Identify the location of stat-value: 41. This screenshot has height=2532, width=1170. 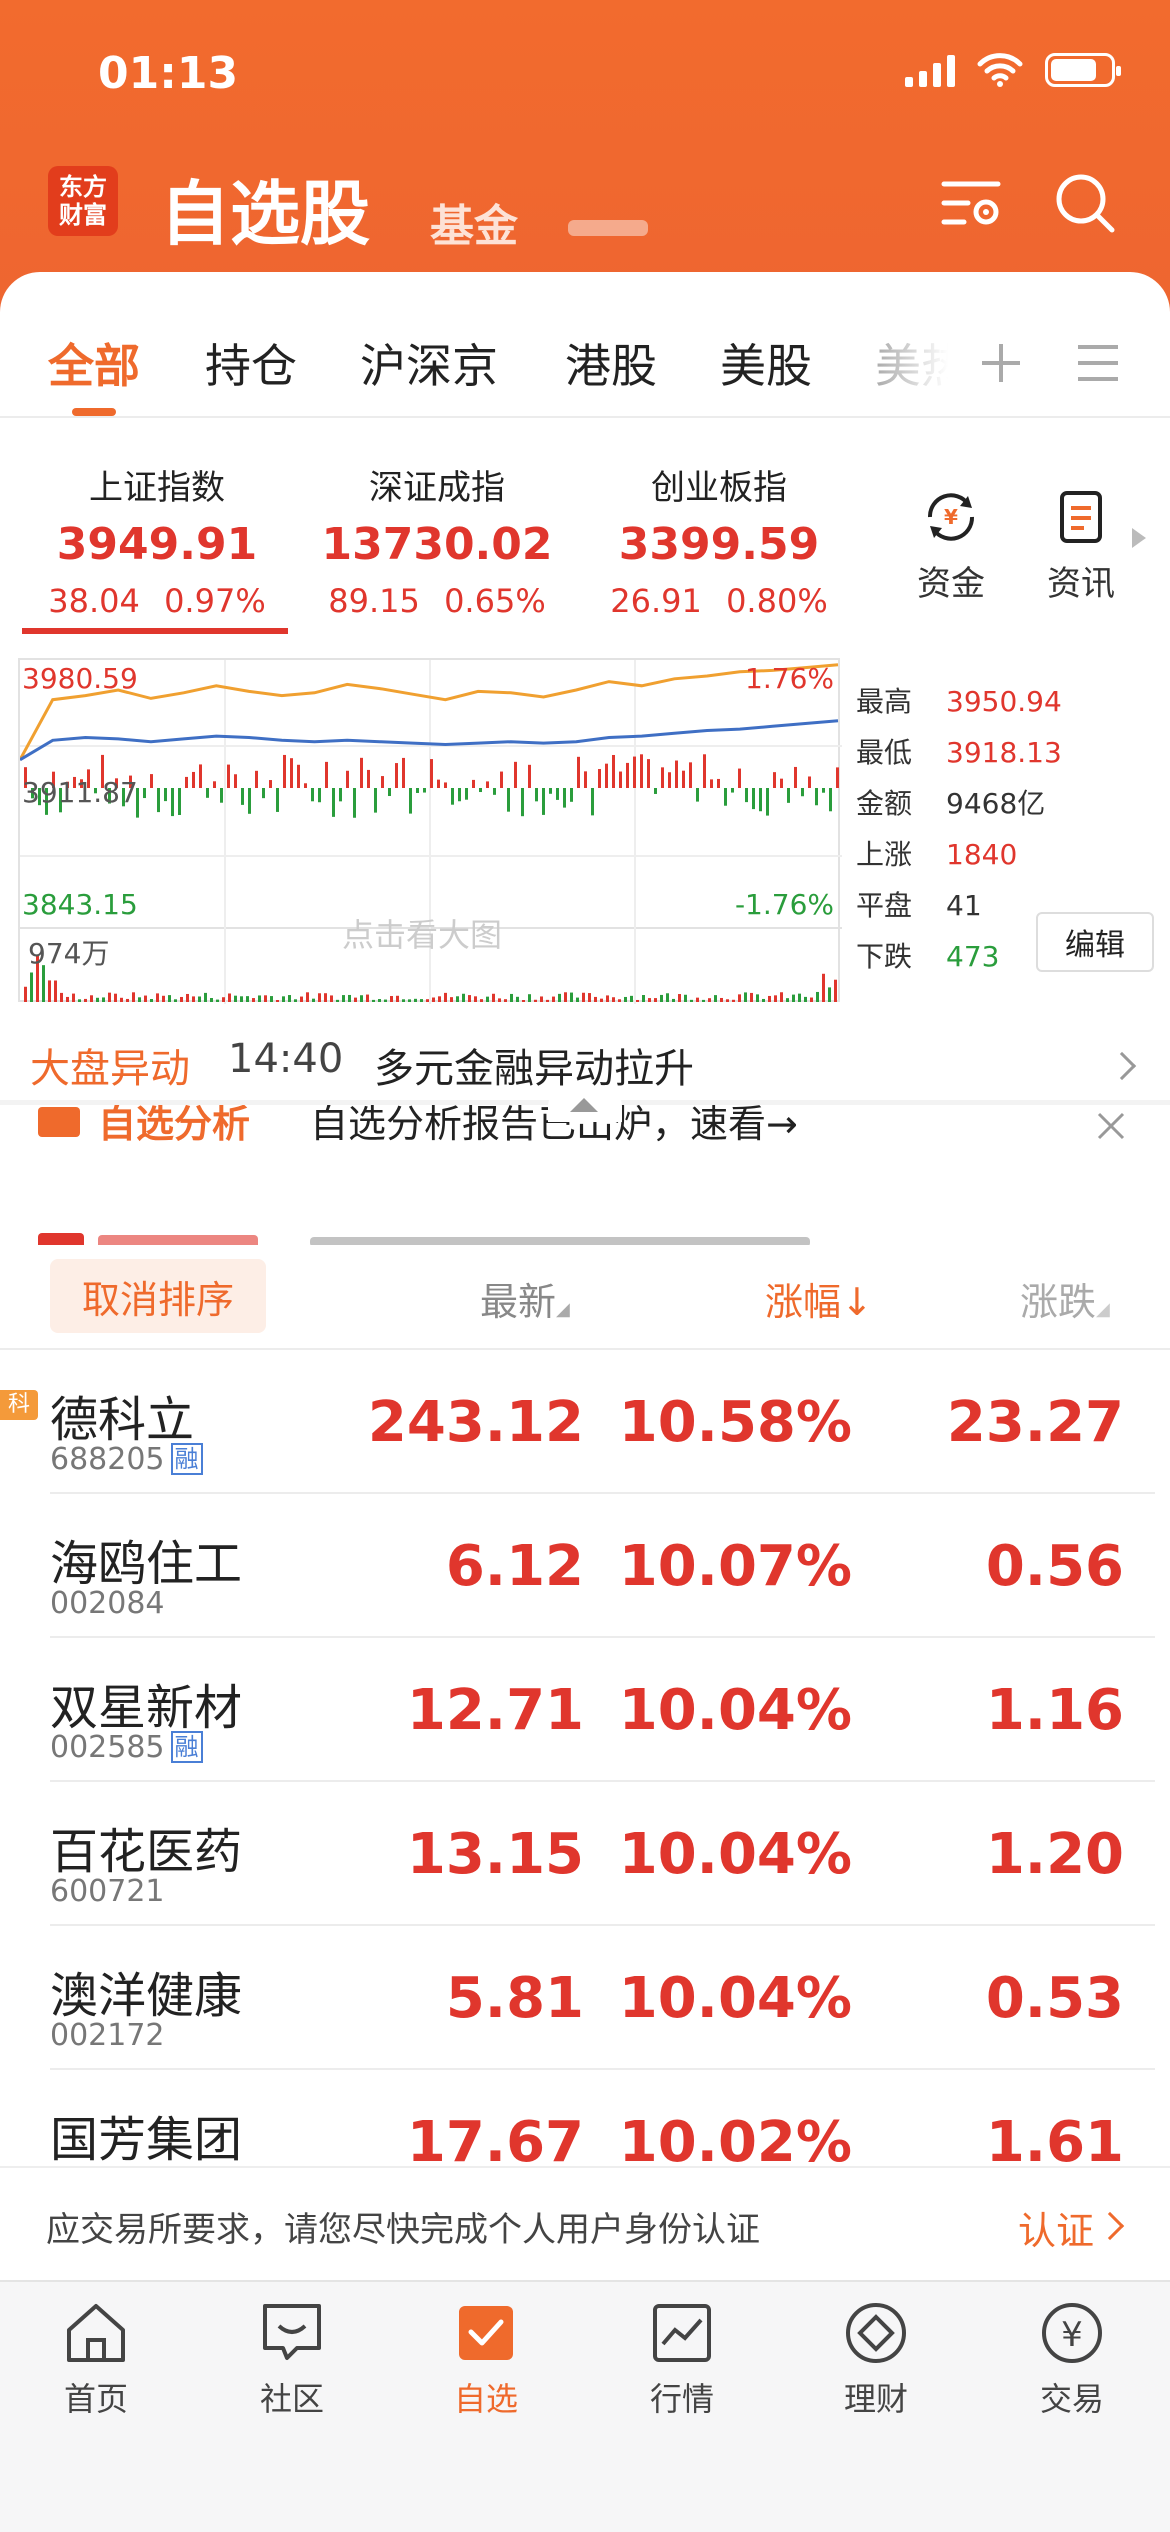
(964, 905).